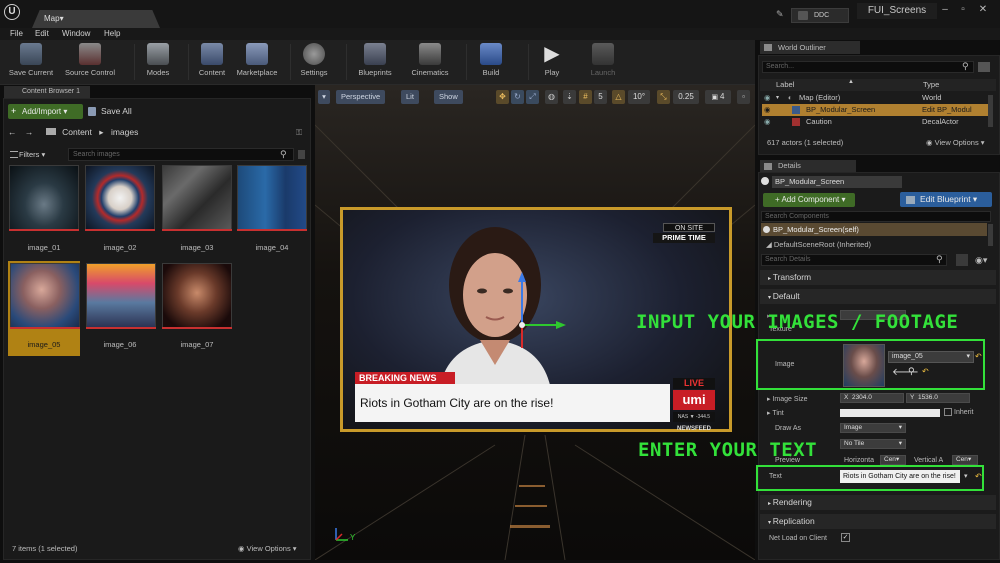 The width and height of the screenshot is (1000, 563). What do you see at coordinates (42, 34) in the screenshot?
I see `menu-edit: Edit` at bounding box center [42, 34].